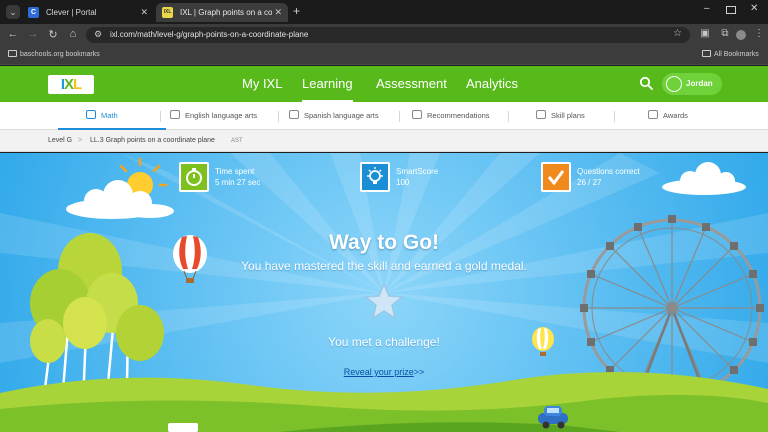 This screenshot has height=432, width=768. I want to click on browser-tab-ixl: IXL IXL | Graph points on a coordin ✕, so click(222, 12).